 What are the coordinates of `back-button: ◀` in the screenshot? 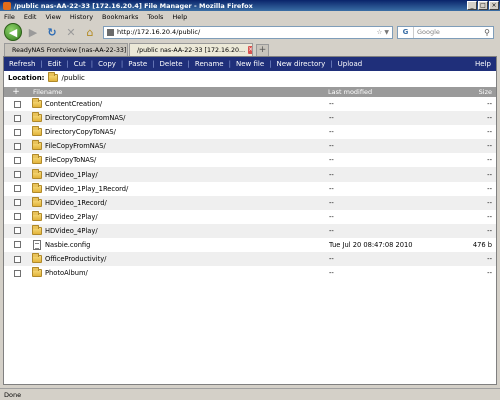 It's located at (13, 32).